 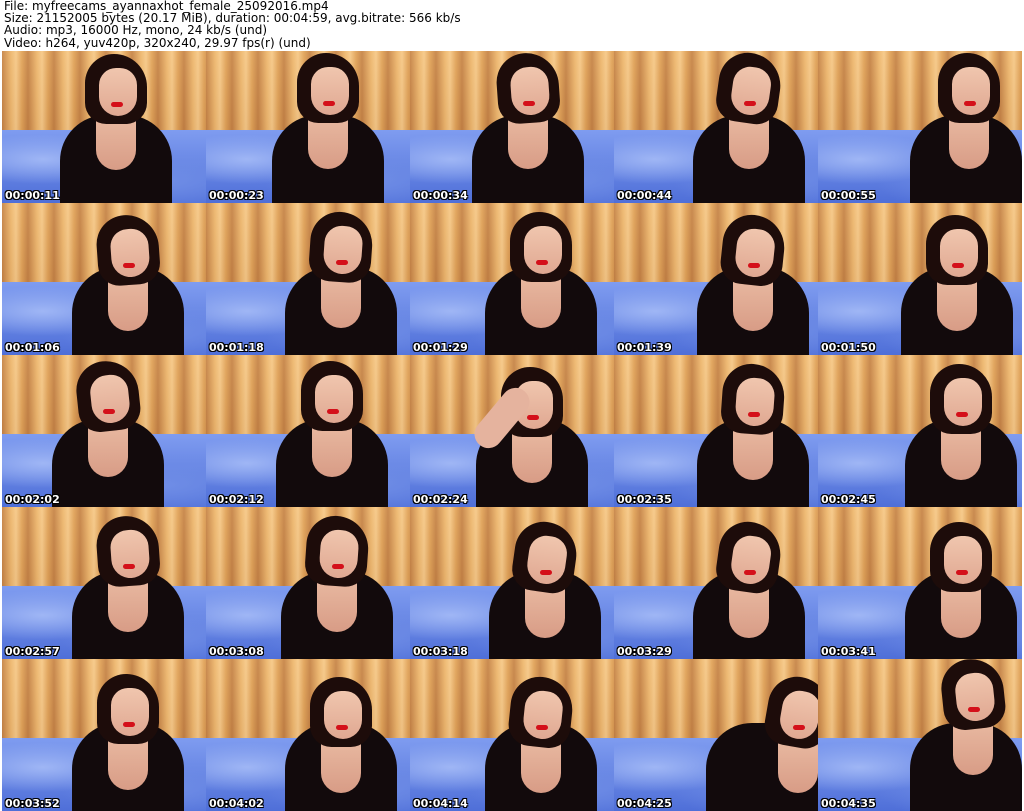 What do you see at coordinates (716, 583) in the screenshot?
I see `video-thumbnail: 00:03:29` at bounding box center [716, 583].